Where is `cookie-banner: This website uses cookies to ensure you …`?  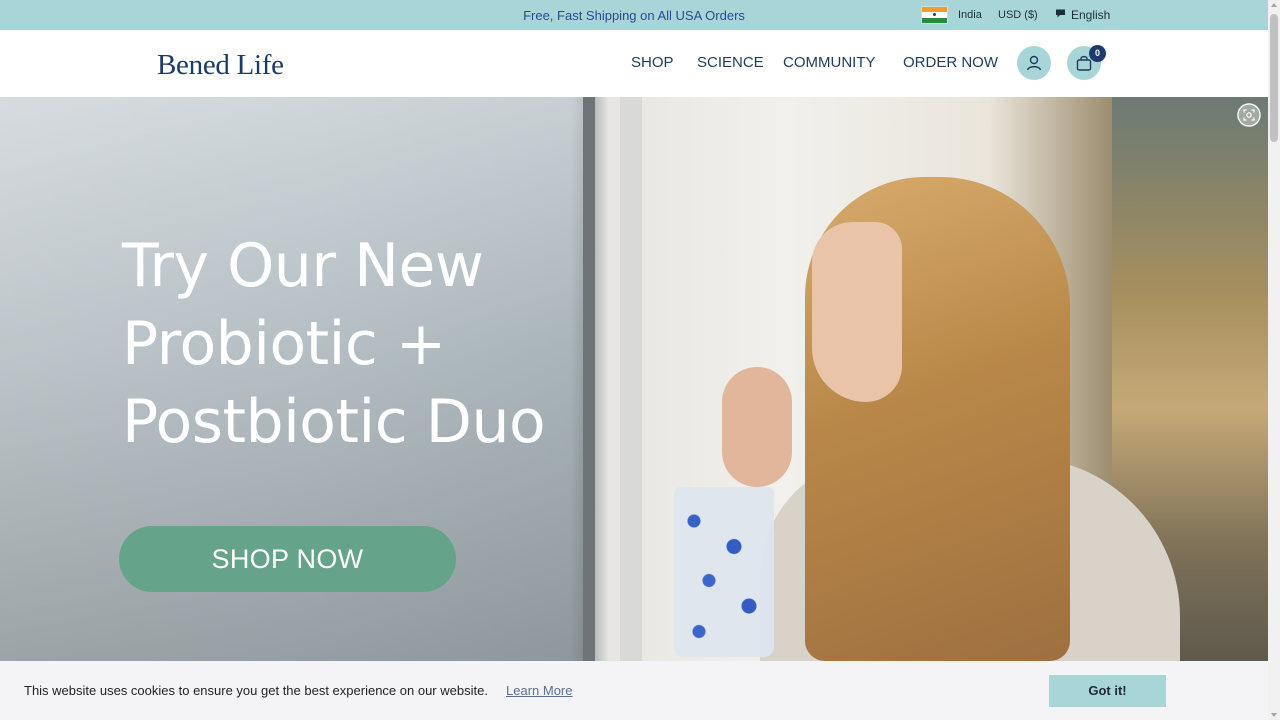 cookie-banner: This website uses cookies to ensure you … is located at coordinates (634, 690).